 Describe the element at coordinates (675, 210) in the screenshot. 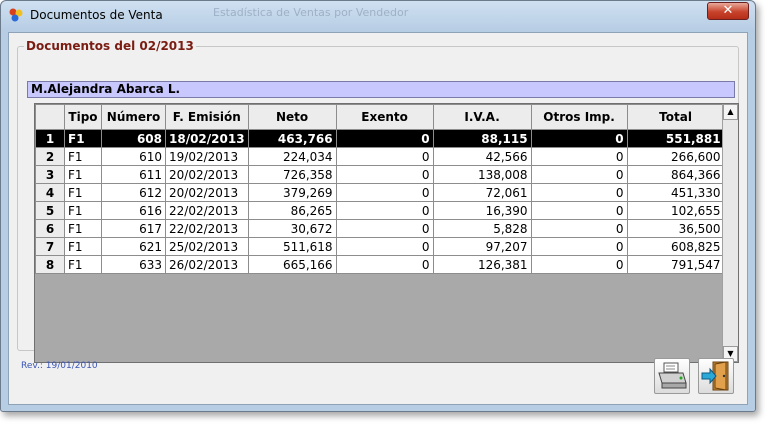

I see `table-cell: 102,655` at that location.